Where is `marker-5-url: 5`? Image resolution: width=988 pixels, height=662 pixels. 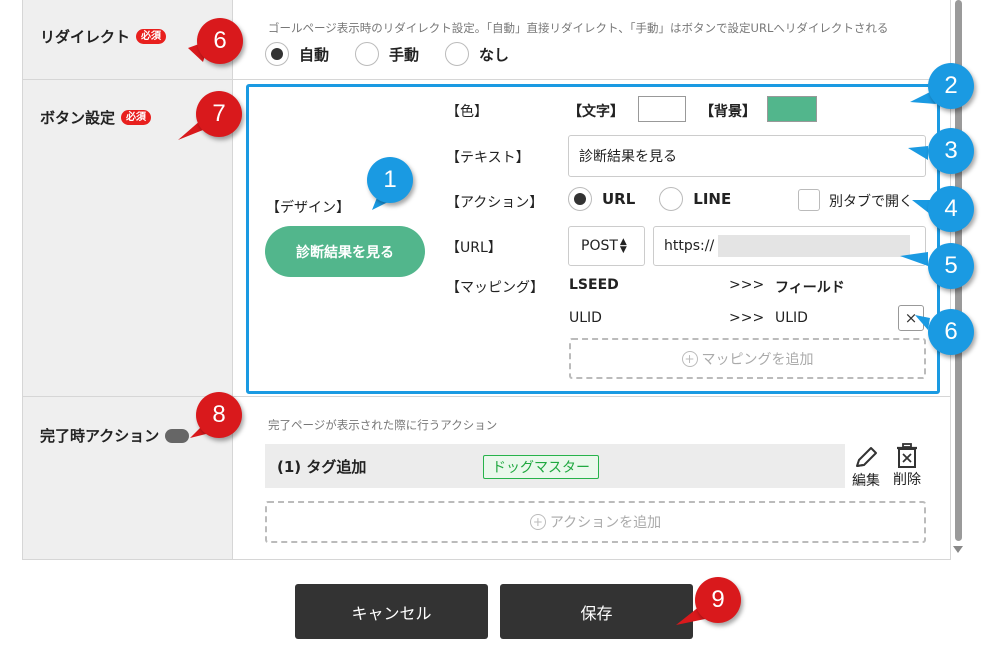 marker-5-url: 5 is located at coordinates (951, 266).